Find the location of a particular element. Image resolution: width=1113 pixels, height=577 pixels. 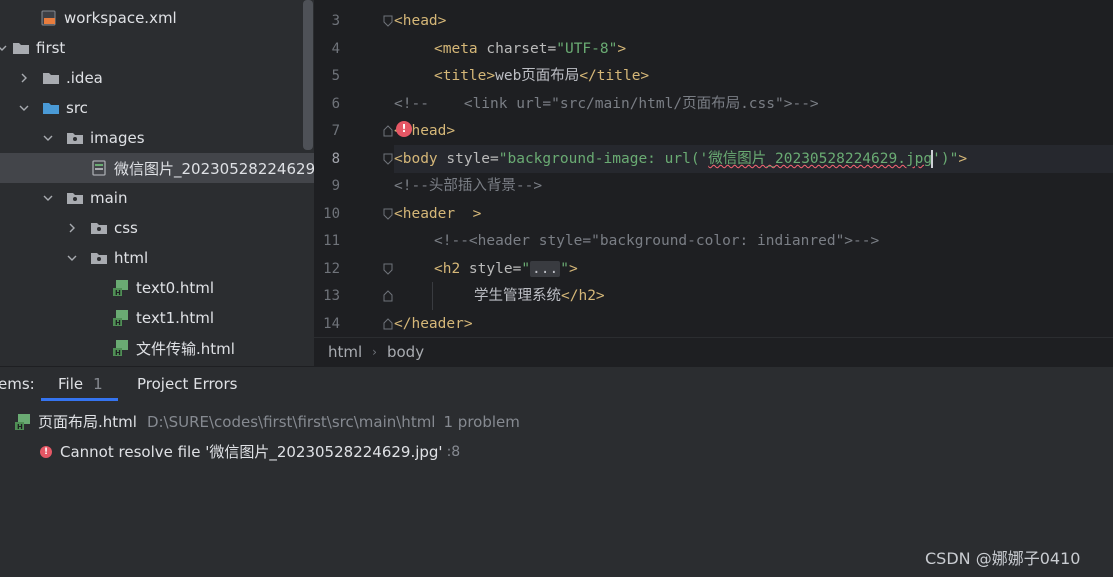

error-icon: ! is located at coordinates (46, 451).